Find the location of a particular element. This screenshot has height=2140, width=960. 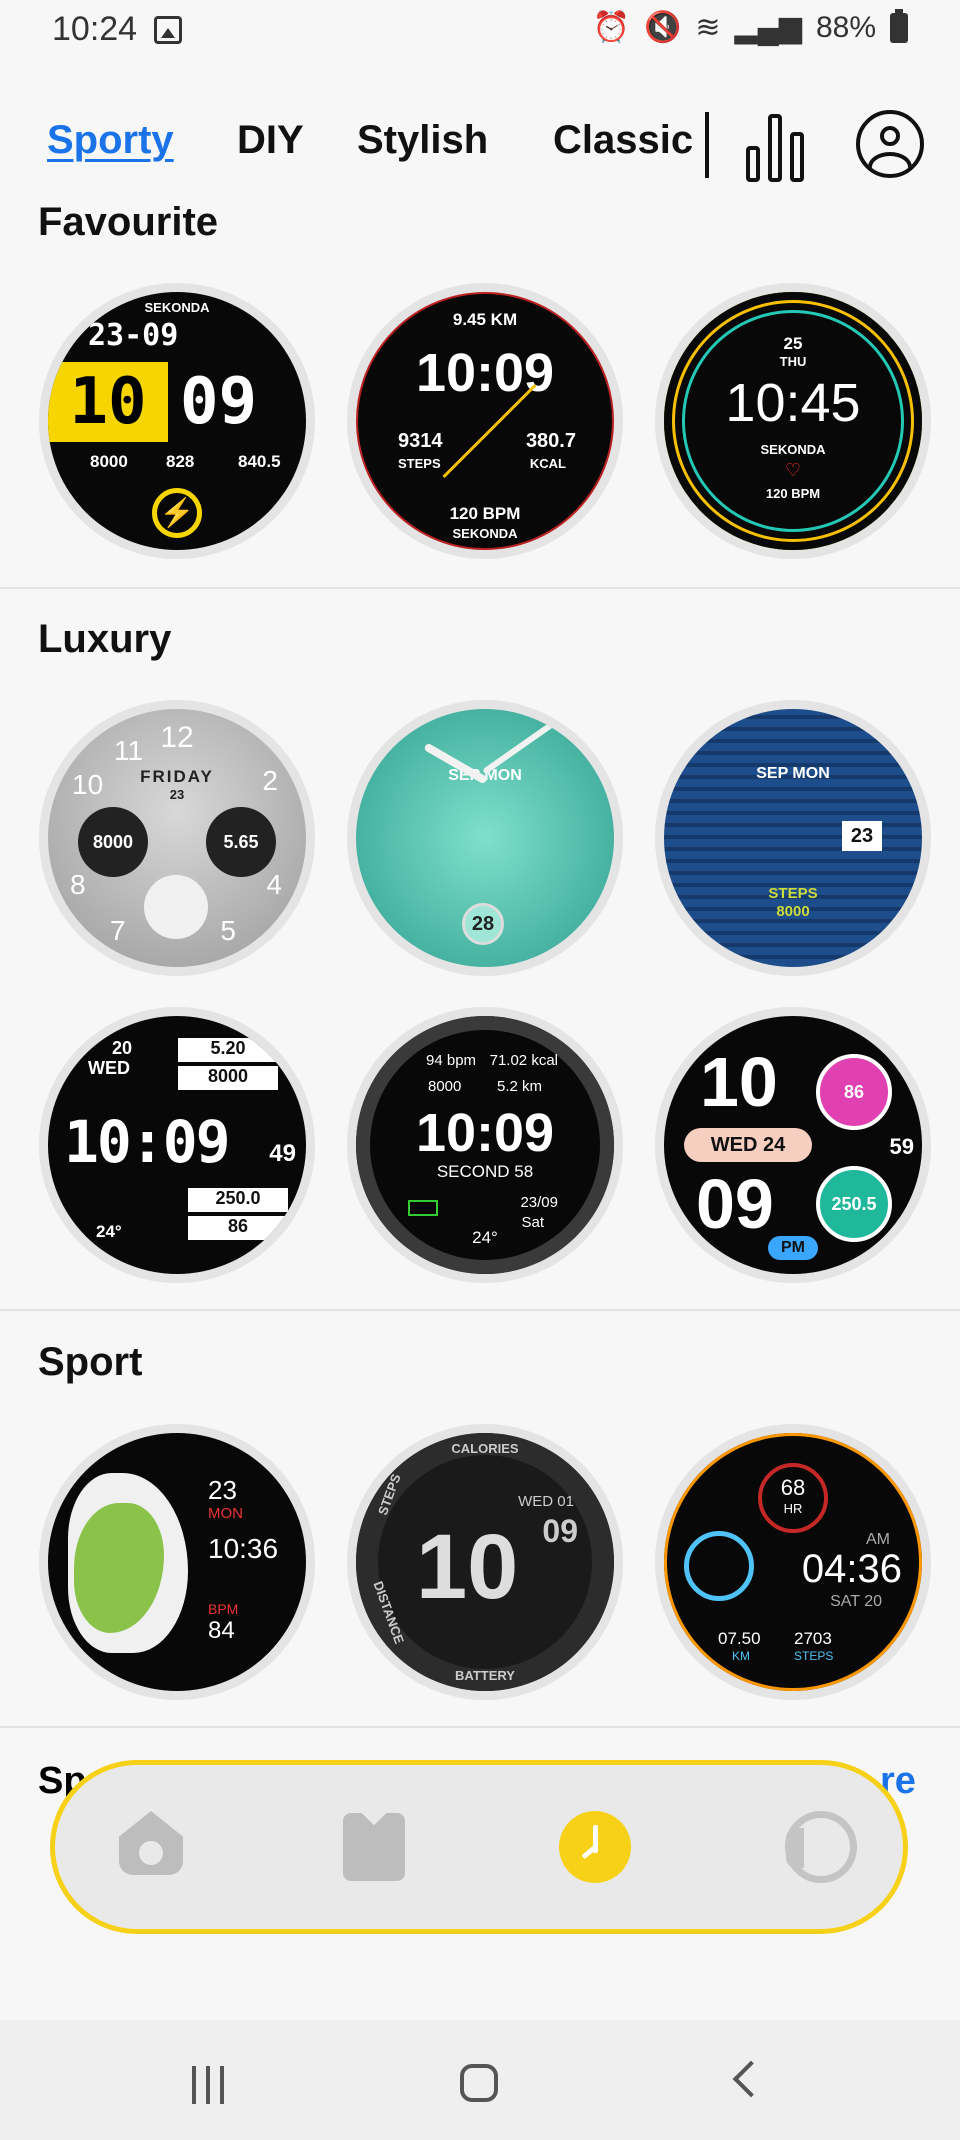

watch-face-display: SEP MON 23 STEPS 8000 is located at coordinates (793, 838).